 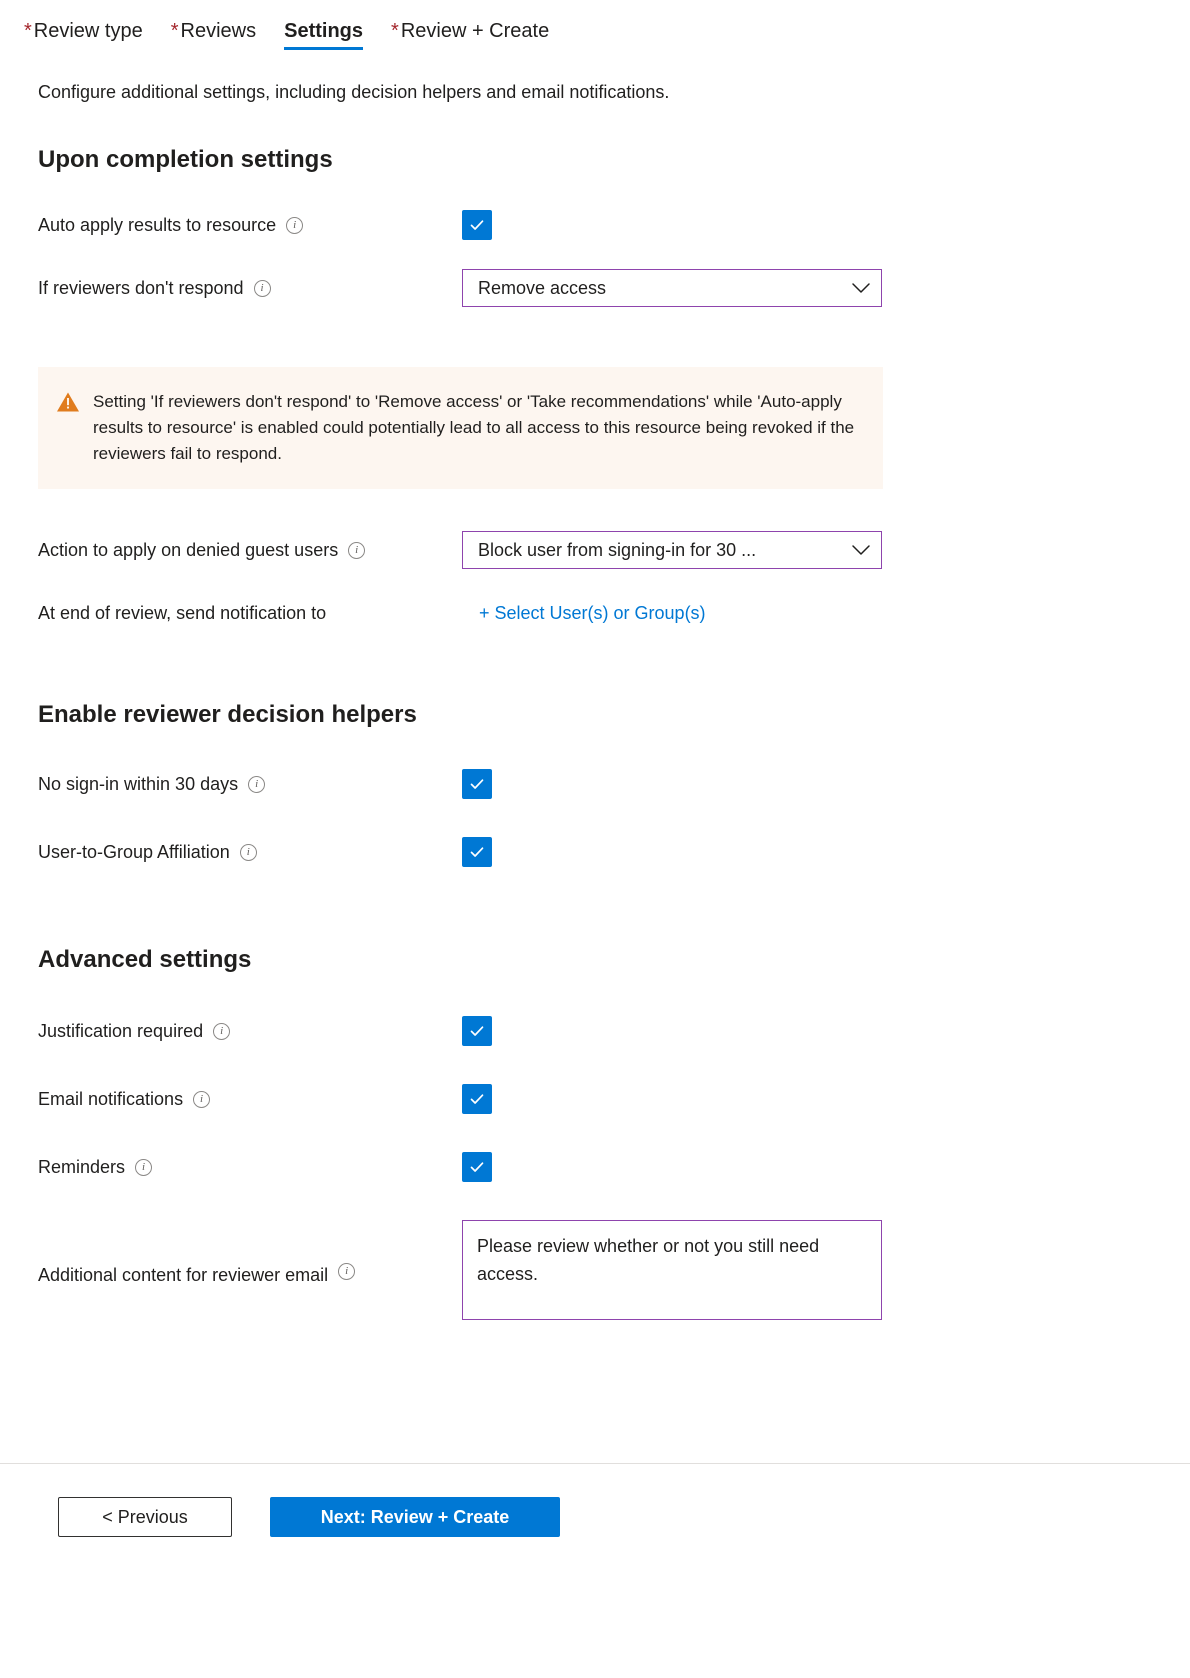 What do you see at coordinates (614, 784) in the screenshot?
I see `row-no-signin-30-days: No sign-in within 30 days i` at bounding box center [614, 784].